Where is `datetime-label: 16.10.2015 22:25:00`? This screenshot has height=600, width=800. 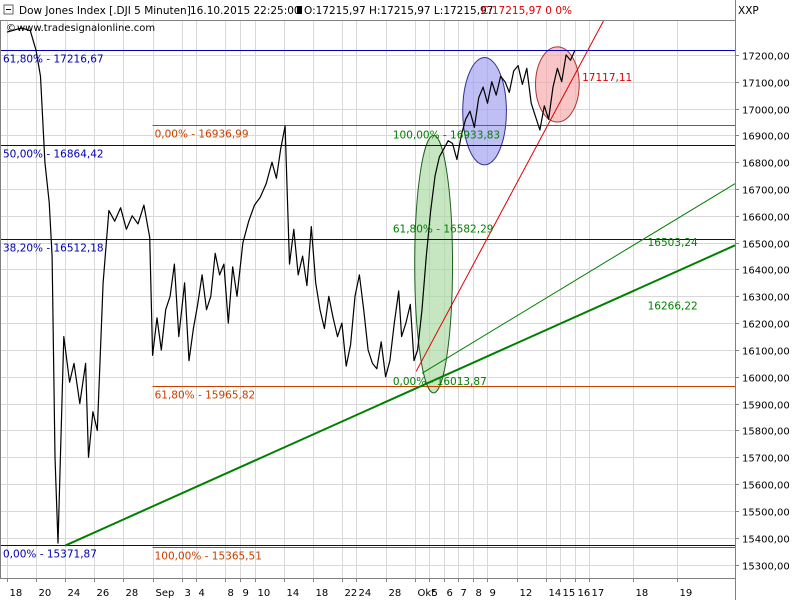
datetime-label: 16.10.2015 22:25:00 is located at coordinates (245, 11).